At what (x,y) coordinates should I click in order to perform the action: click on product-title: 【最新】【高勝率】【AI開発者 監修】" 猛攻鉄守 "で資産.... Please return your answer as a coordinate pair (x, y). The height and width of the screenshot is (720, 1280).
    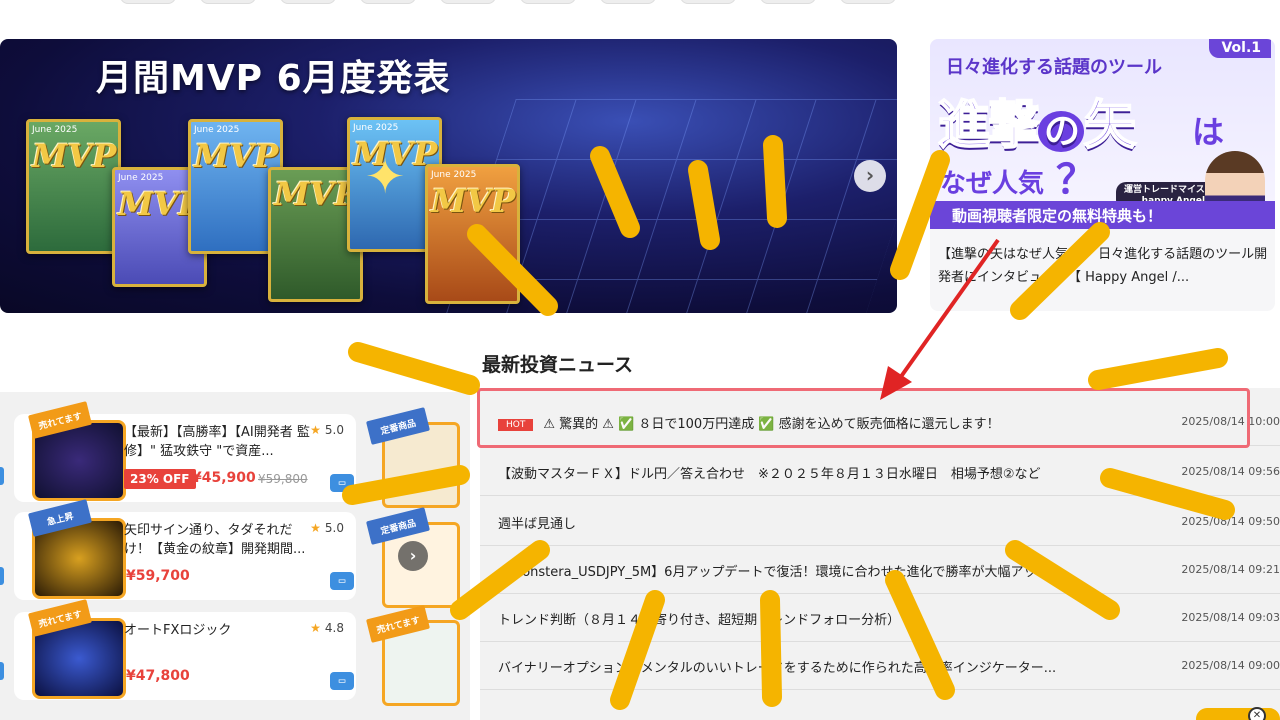
    Looking at the image, I should click on (217, 442).